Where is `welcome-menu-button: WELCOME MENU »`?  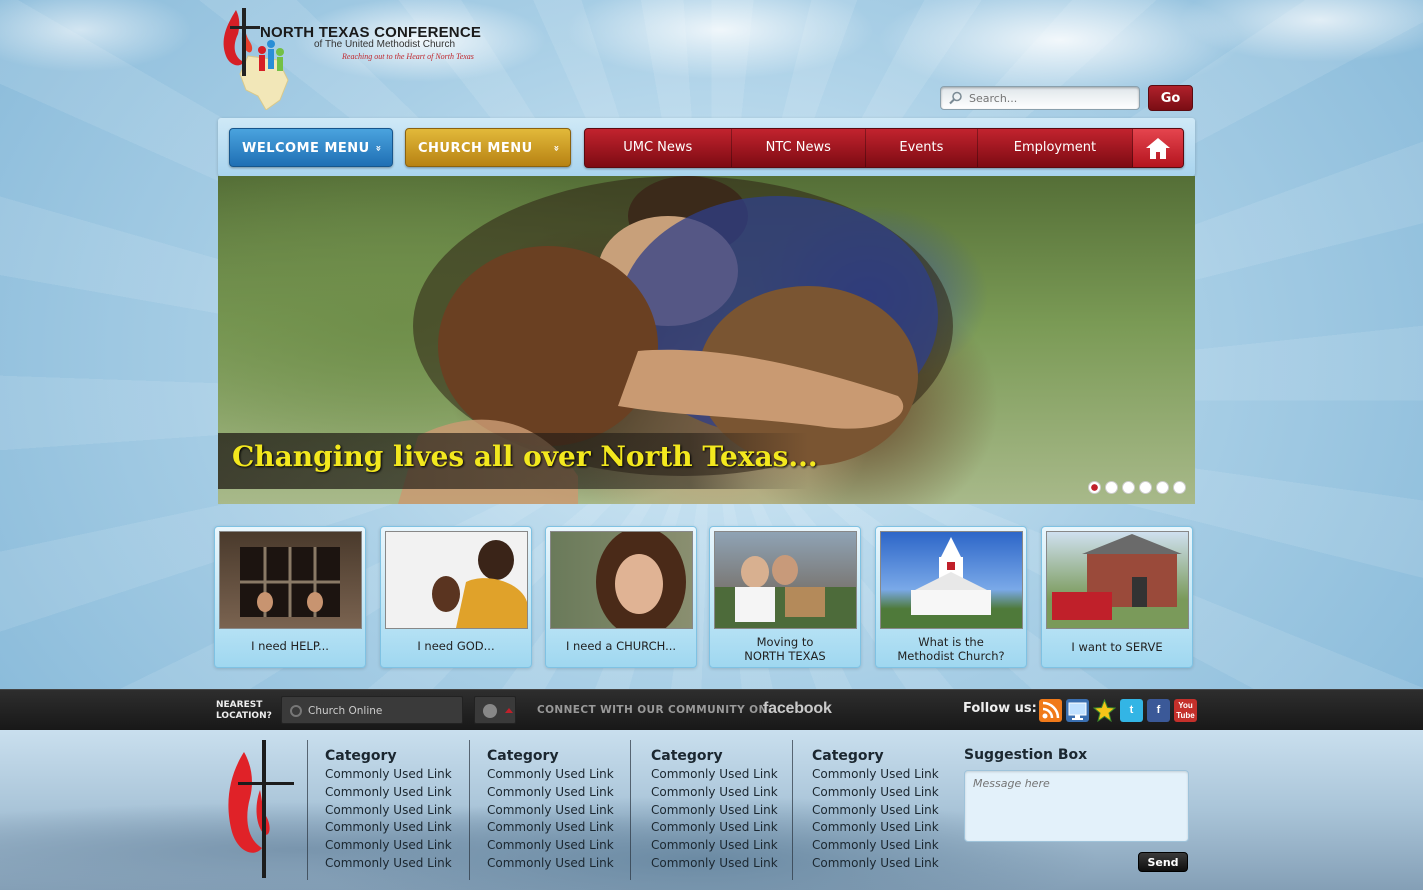
welcome-menu-button: WELCOME MENU » is located at coordinates (311, 147).